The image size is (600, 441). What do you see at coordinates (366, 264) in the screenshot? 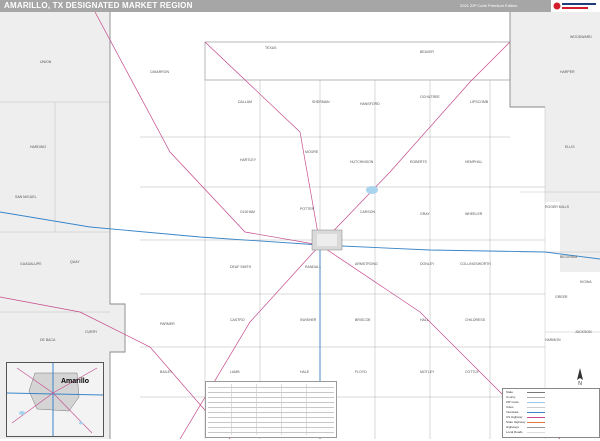
I see `county-label-armstrong: ARMSTRONG` at bounding box center [366, 264].